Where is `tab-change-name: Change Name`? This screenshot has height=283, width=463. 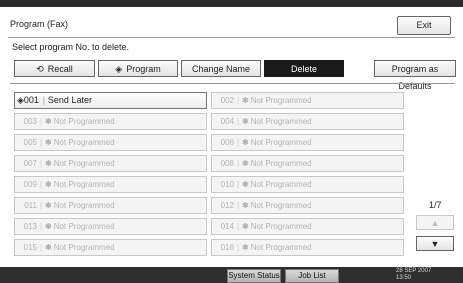
tab-change-name: Change Name is located at coordinates (221, 68).